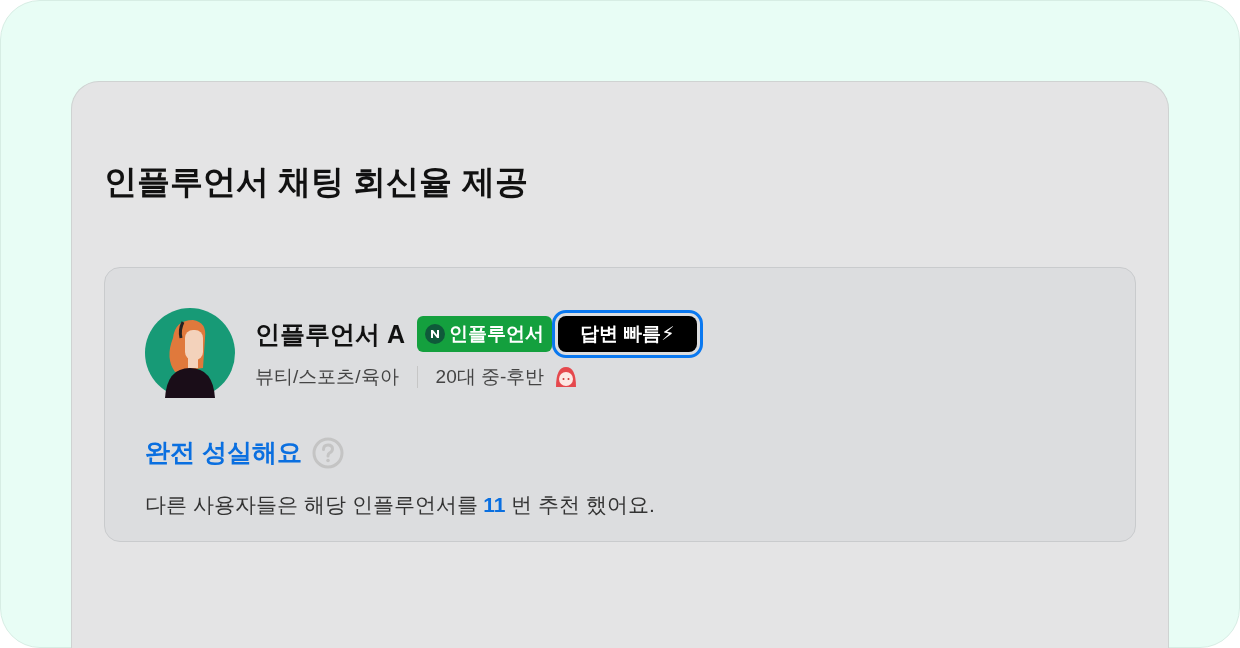 Image resolution: width=1240 pixels, height=648 pixels. I want to click on influencer-badge: 인플루언서, so click(484, 334).